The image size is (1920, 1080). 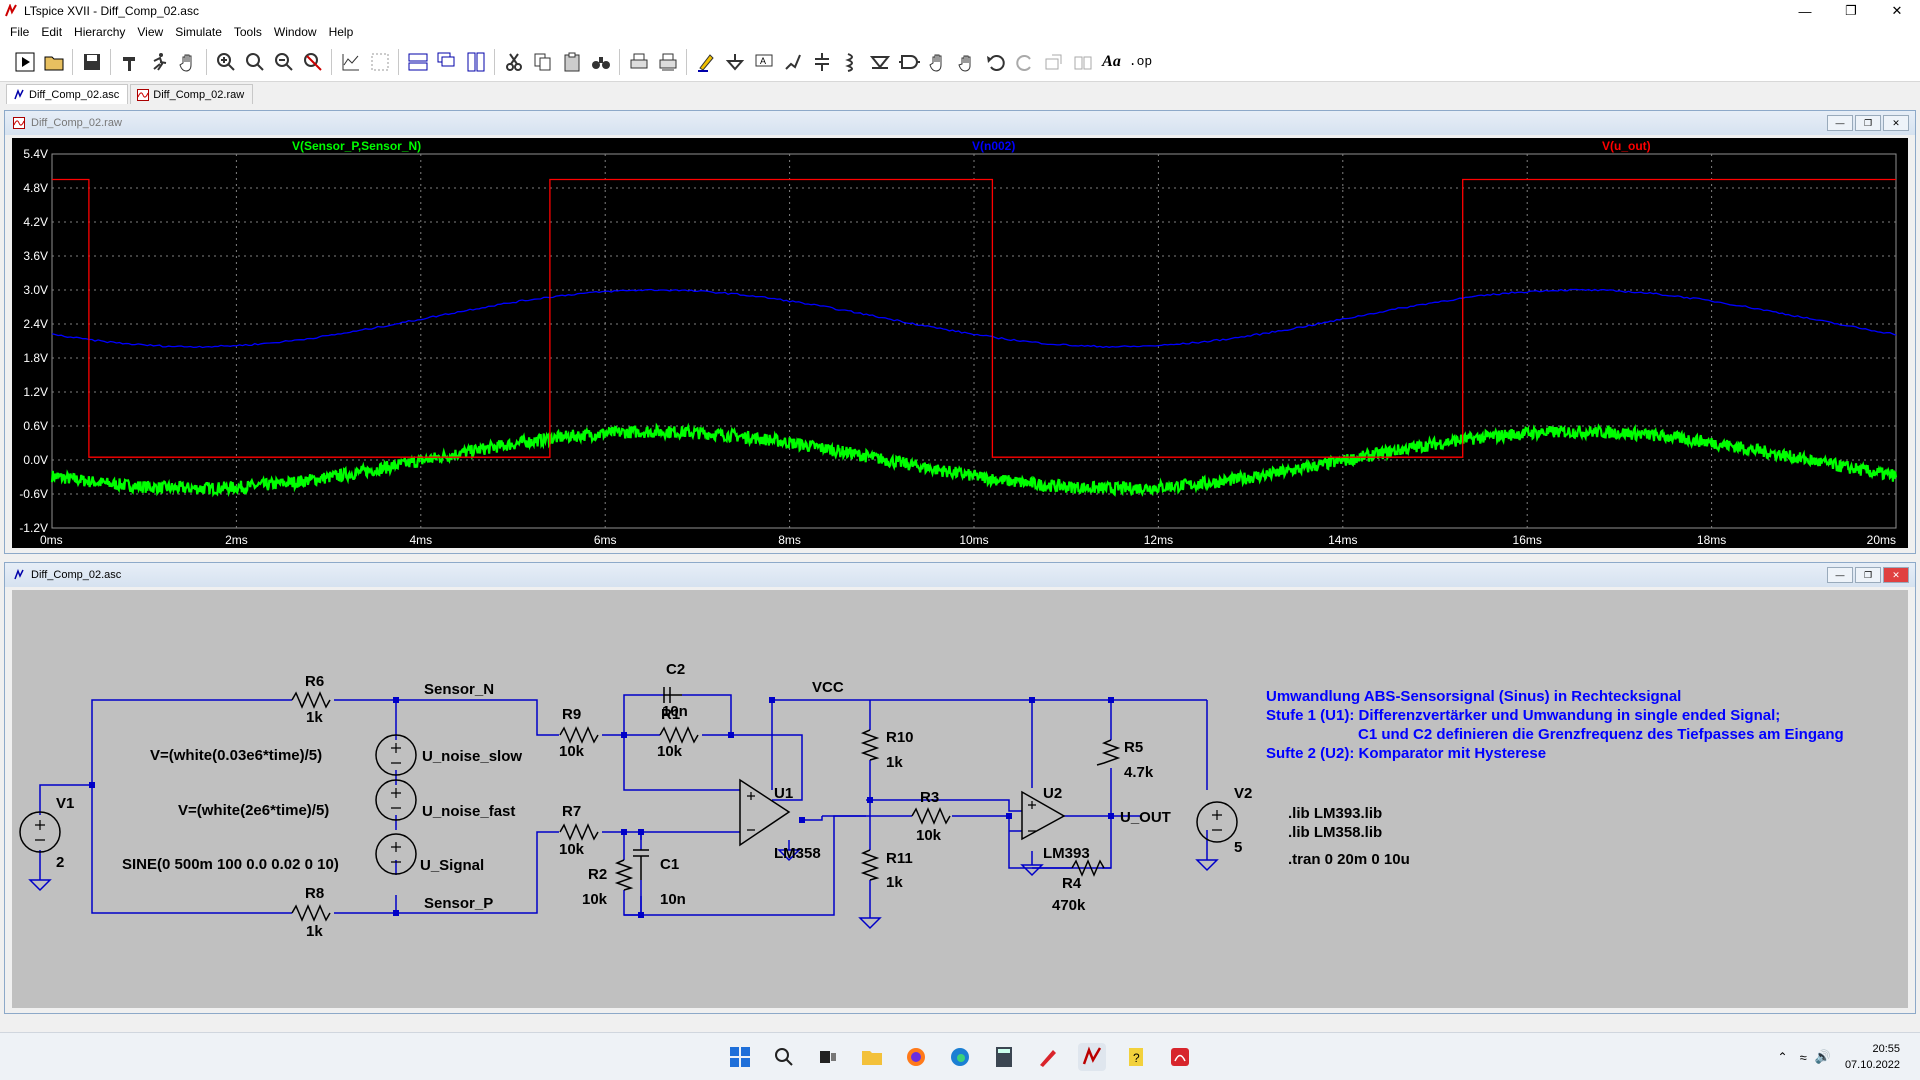 I want to click on menu-hierarchy: Hierarchy, so click(x=99, y=32).